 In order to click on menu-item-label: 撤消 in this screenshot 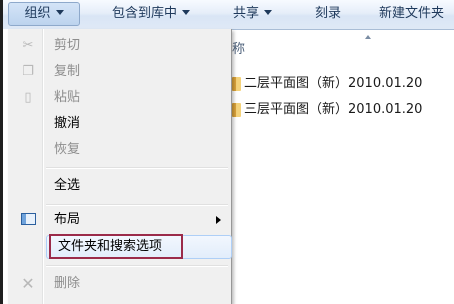, I will do `click(67, 123)`.